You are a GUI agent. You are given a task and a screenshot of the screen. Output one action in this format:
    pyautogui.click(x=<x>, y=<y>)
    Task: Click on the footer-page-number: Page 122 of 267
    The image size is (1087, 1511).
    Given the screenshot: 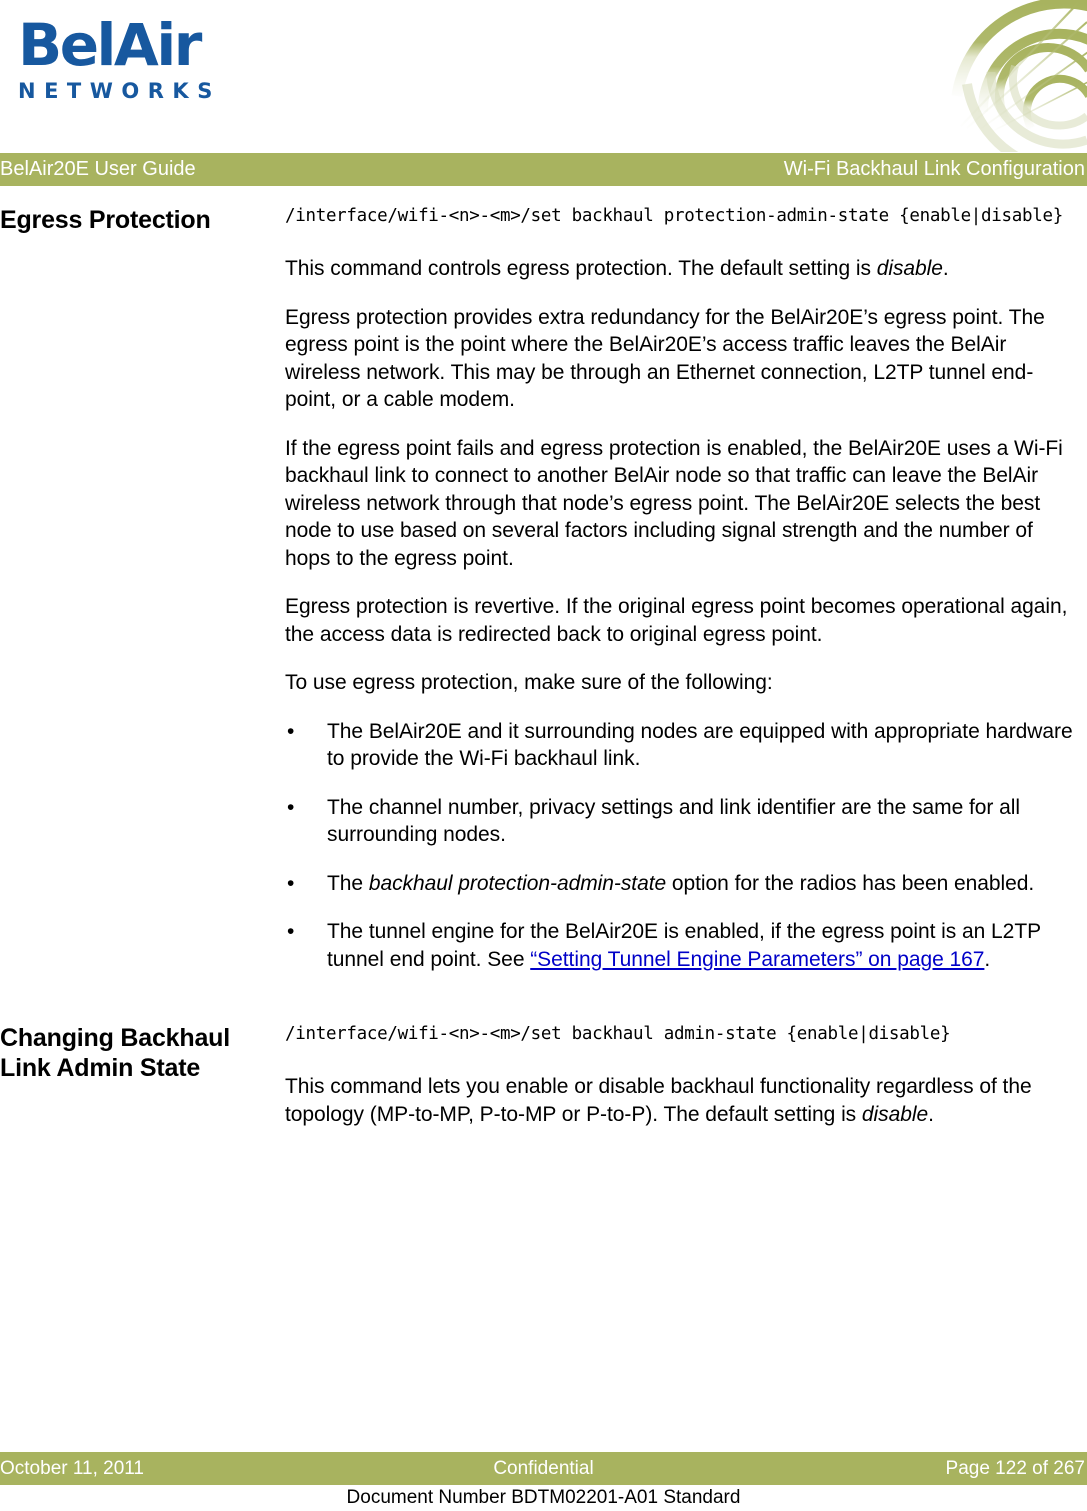 What is the action you would take?
    pyautogui.click(x=1015, y=1468)
    